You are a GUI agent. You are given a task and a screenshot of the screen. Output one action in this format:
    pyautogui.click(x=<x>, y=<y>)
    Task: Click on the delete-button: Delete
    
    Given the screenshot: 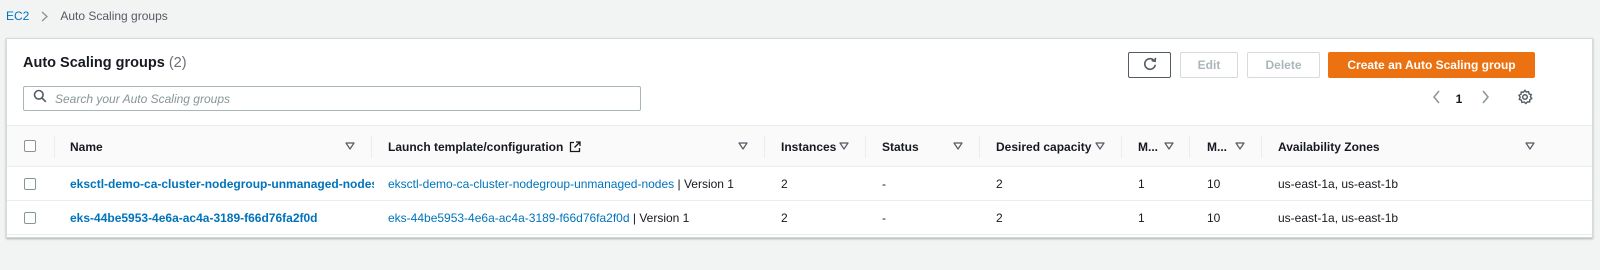 What is the action you would take?
    pyautogui.click(x=1283, y=65)
    